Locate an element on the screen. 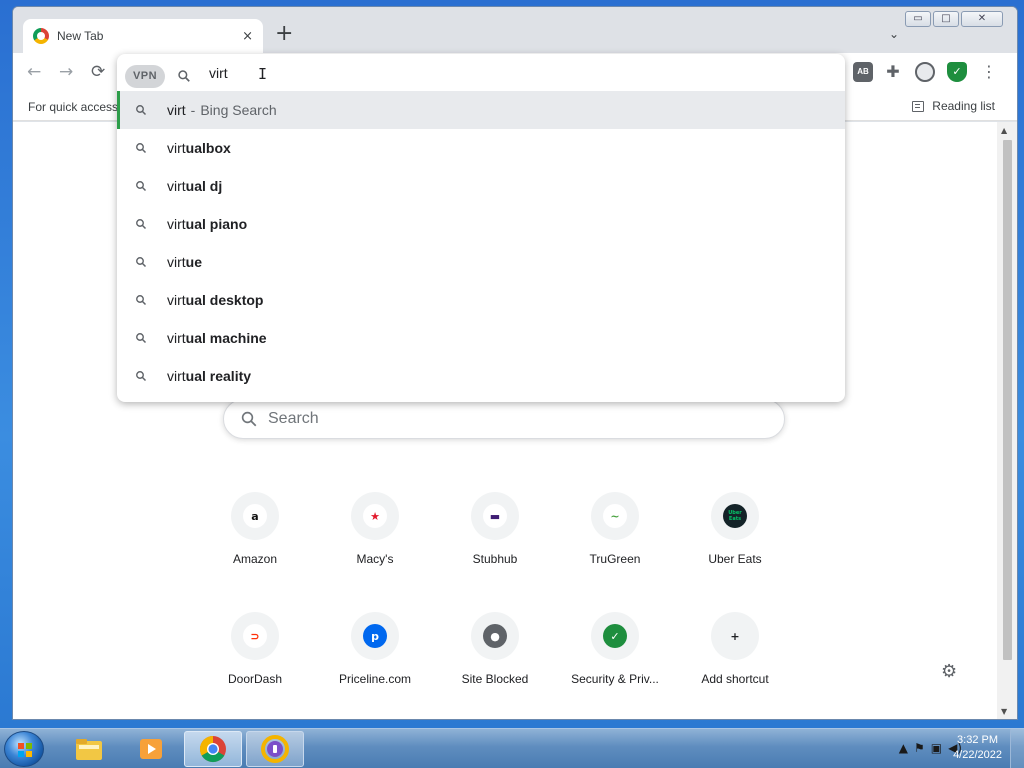  suggestion-text: virtualbox is located at coordinates (199, 148).